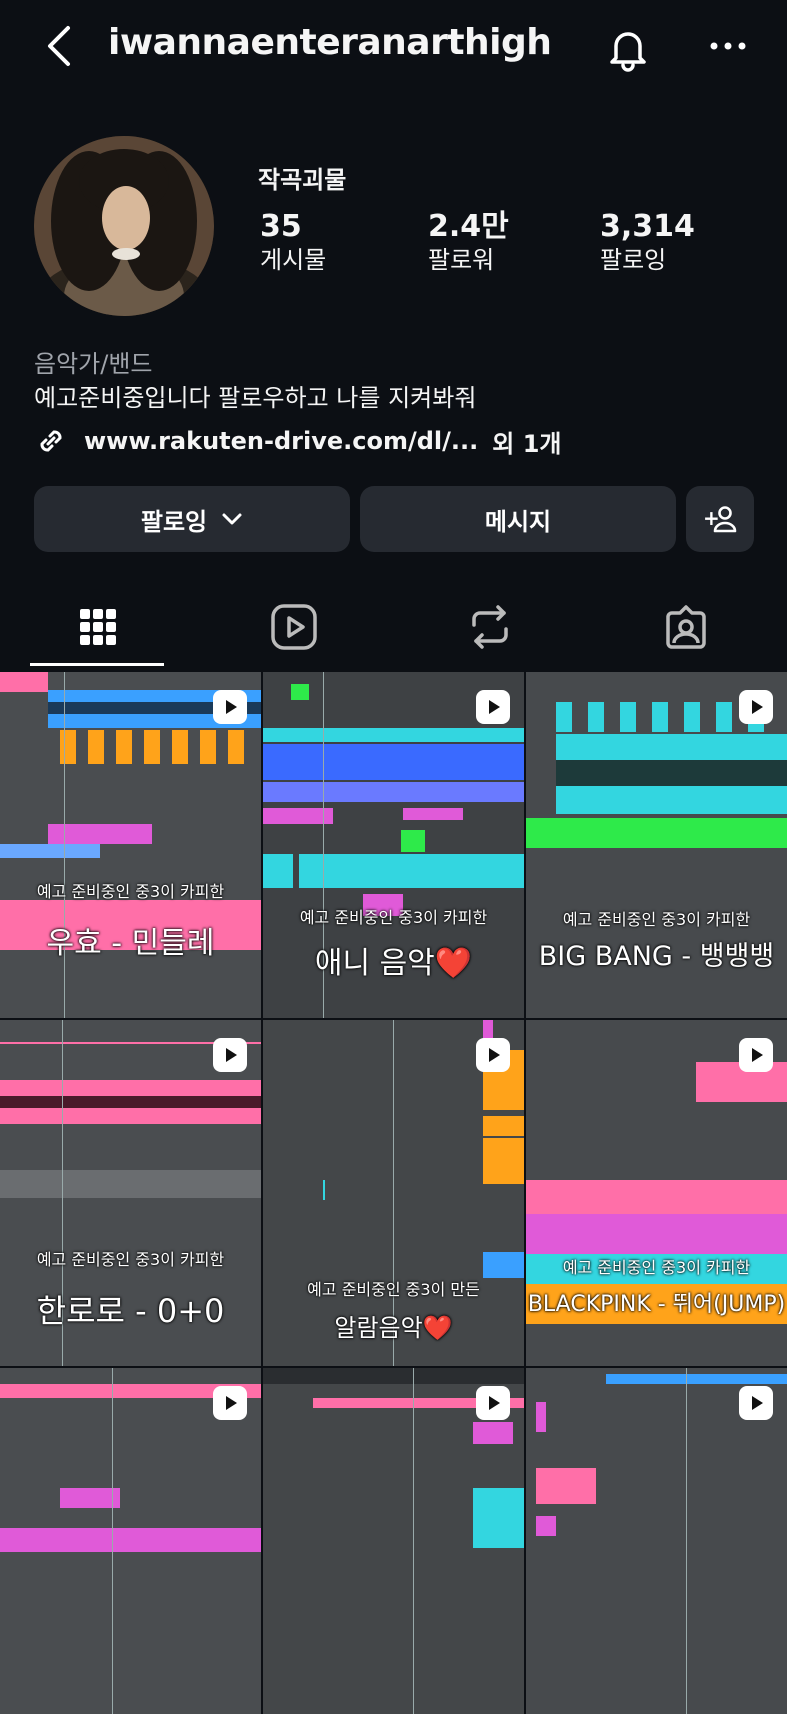  Describe the element at coordinates (330, 42) in the screenshot. I see `profile-username: iwannaenteranarthigh` at that location.